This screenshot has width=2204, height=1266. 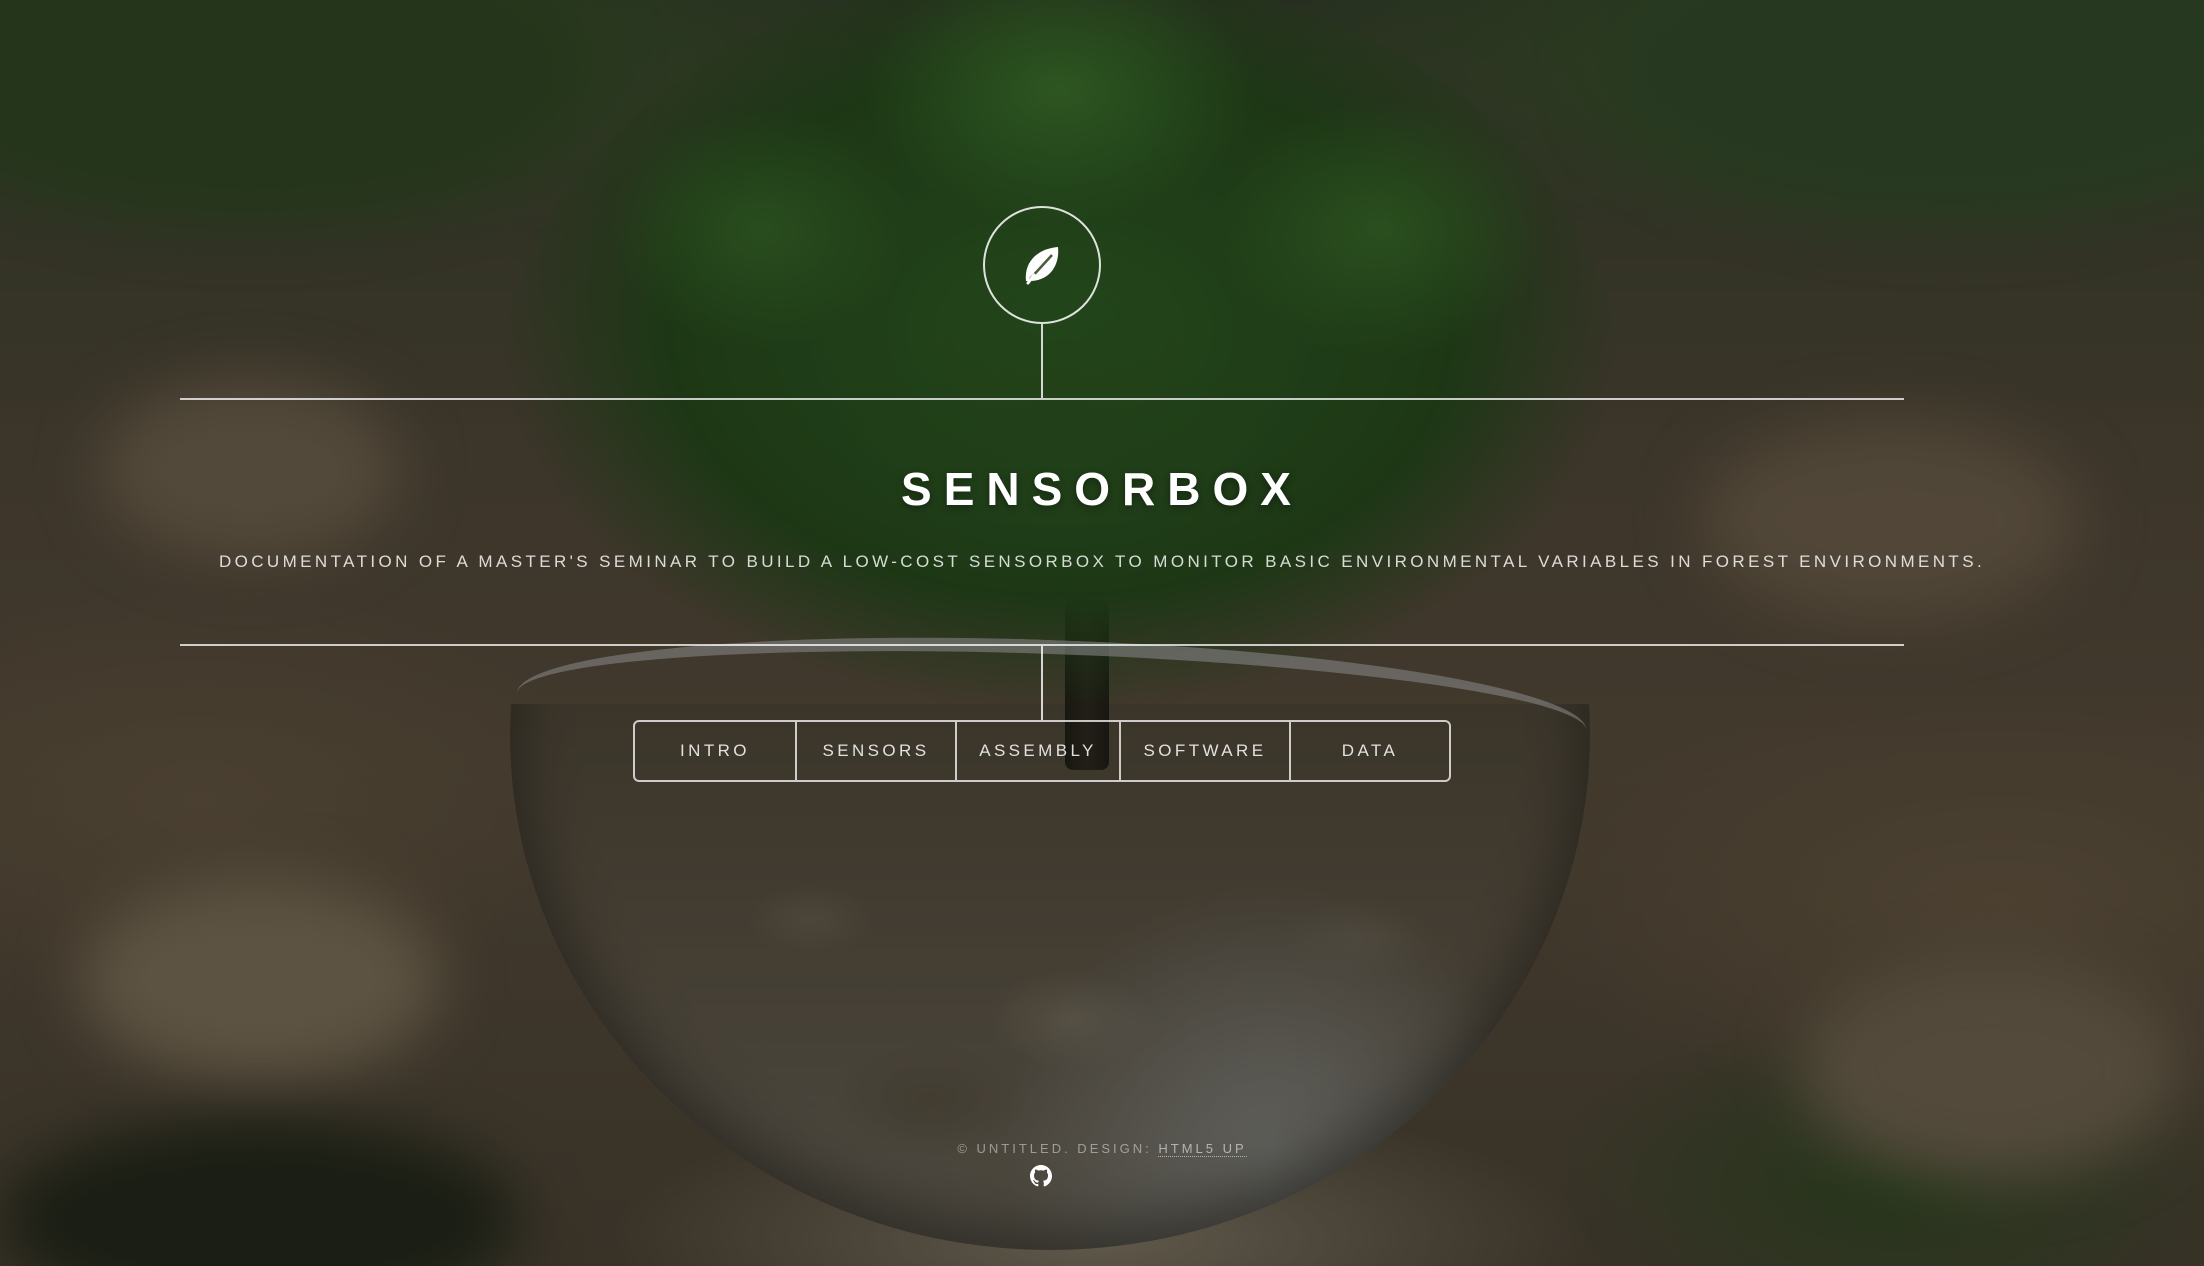 What do you see at coordinates (1037, 751) in the screenshot?
I see `nav-item-assembly: Assembly` at bounding box center [1037, 751].